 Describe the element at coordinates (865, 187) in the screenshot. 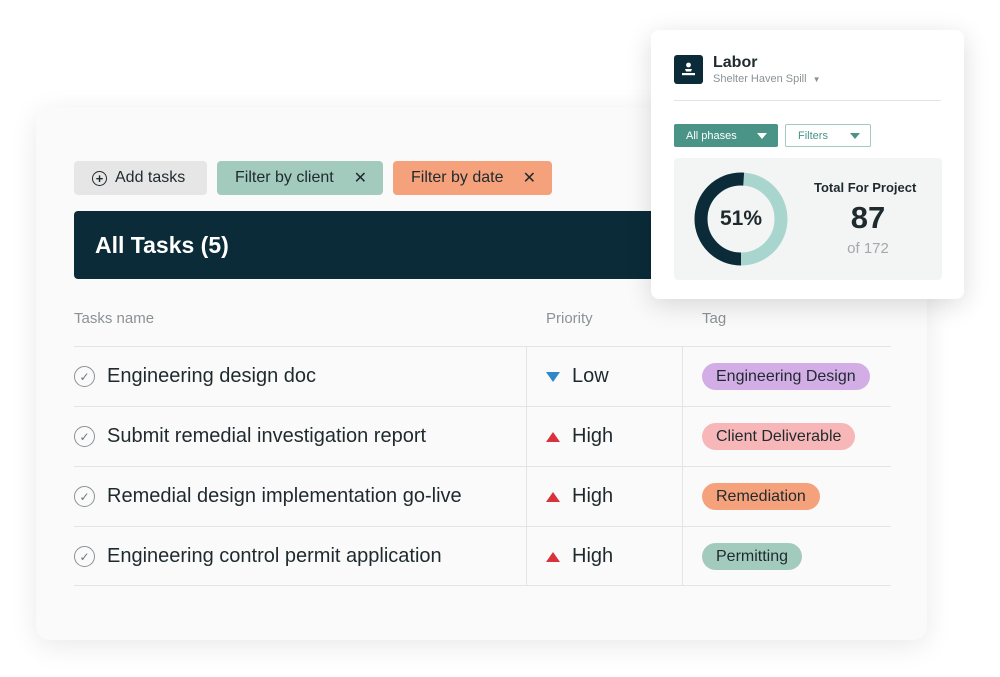

I see `total-label: Total For Project` at that location.